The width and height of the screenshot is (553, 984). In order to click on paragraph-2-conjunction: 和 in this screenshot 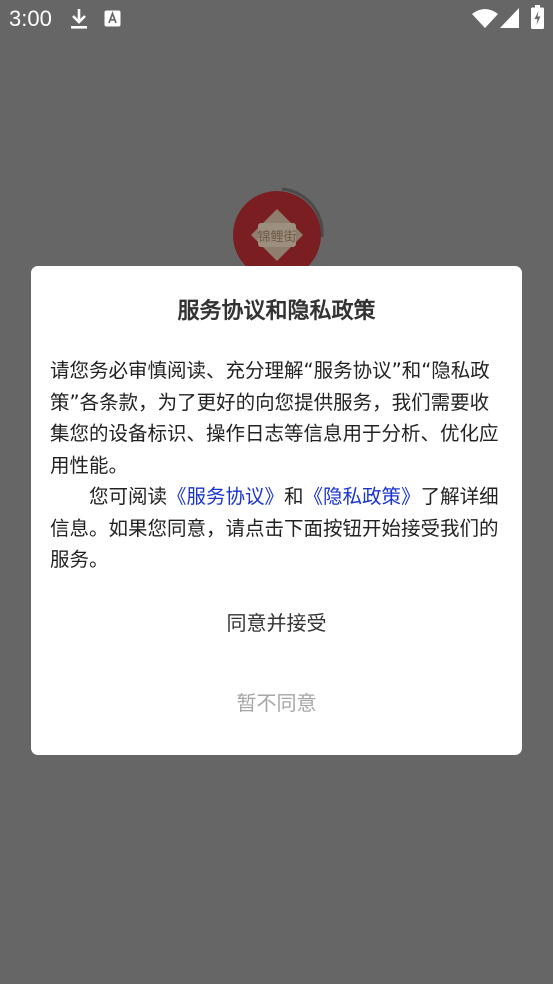, I will do `click(294, 496)`.